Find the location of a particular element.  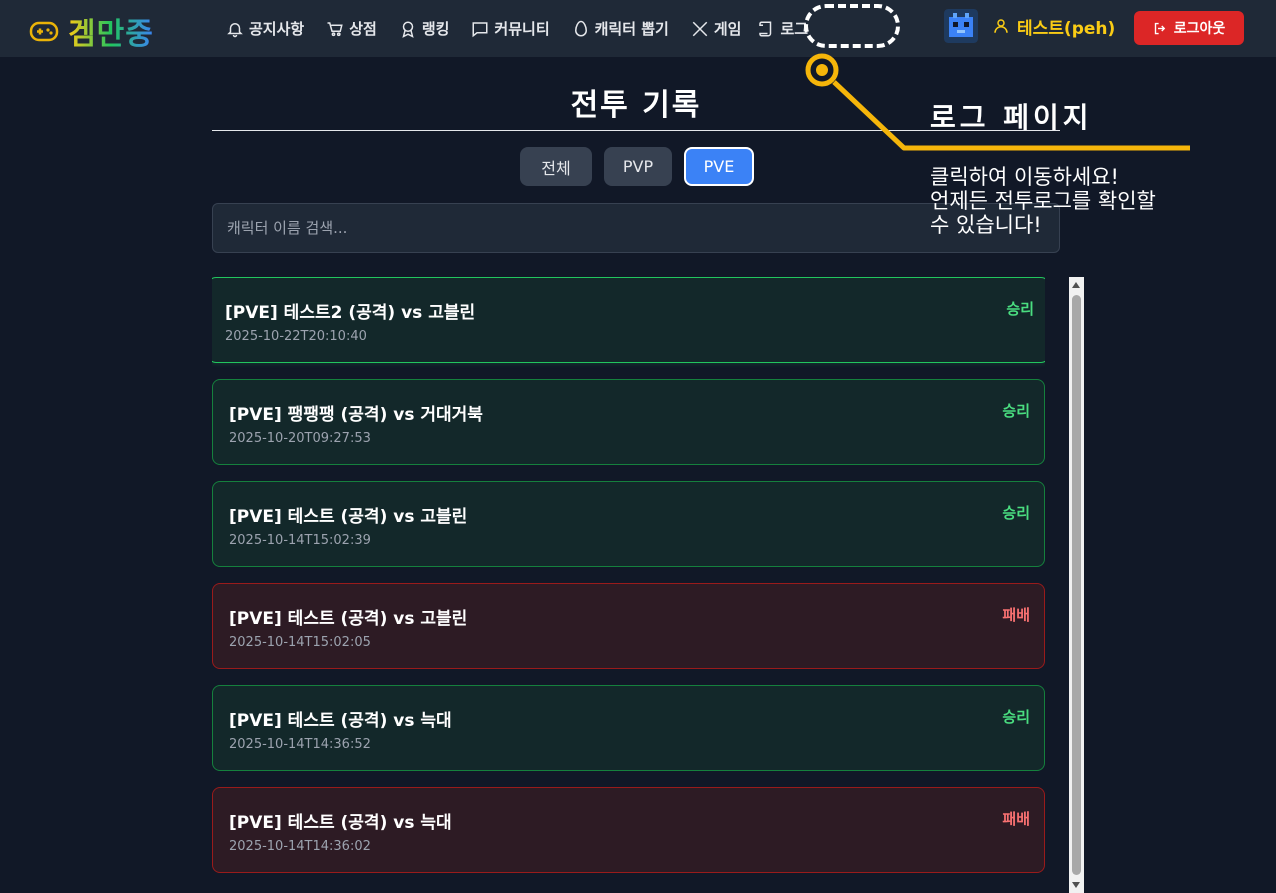

nav-item-game: 게임 is located at coordinates (716, 28).